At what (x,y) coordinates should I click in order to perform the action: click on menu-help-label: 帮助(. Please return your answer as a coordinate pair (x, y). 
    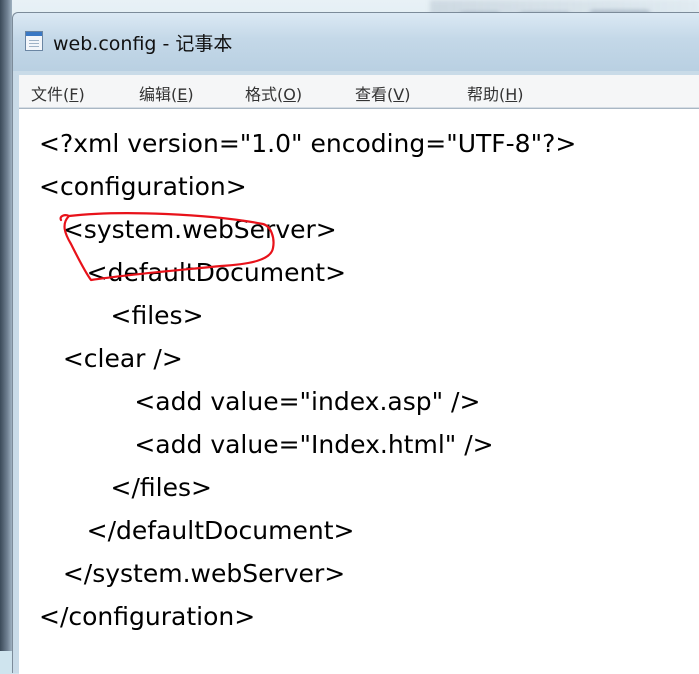
    Looking at the image, I should click on (486, 94).